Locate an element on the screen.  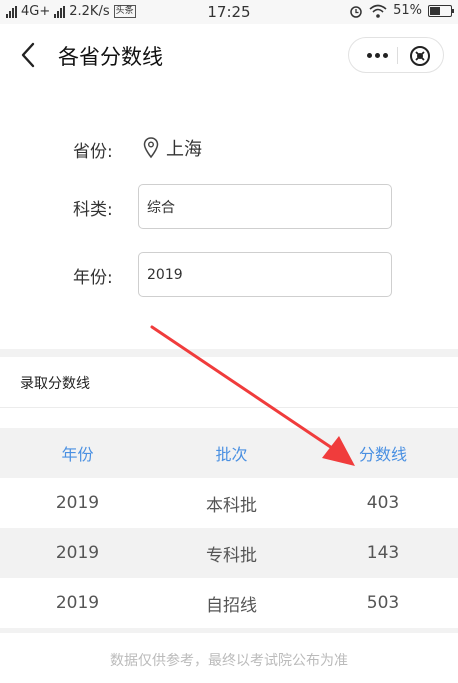
page-title: 各省分数线 is located at coordinates (110, 57).